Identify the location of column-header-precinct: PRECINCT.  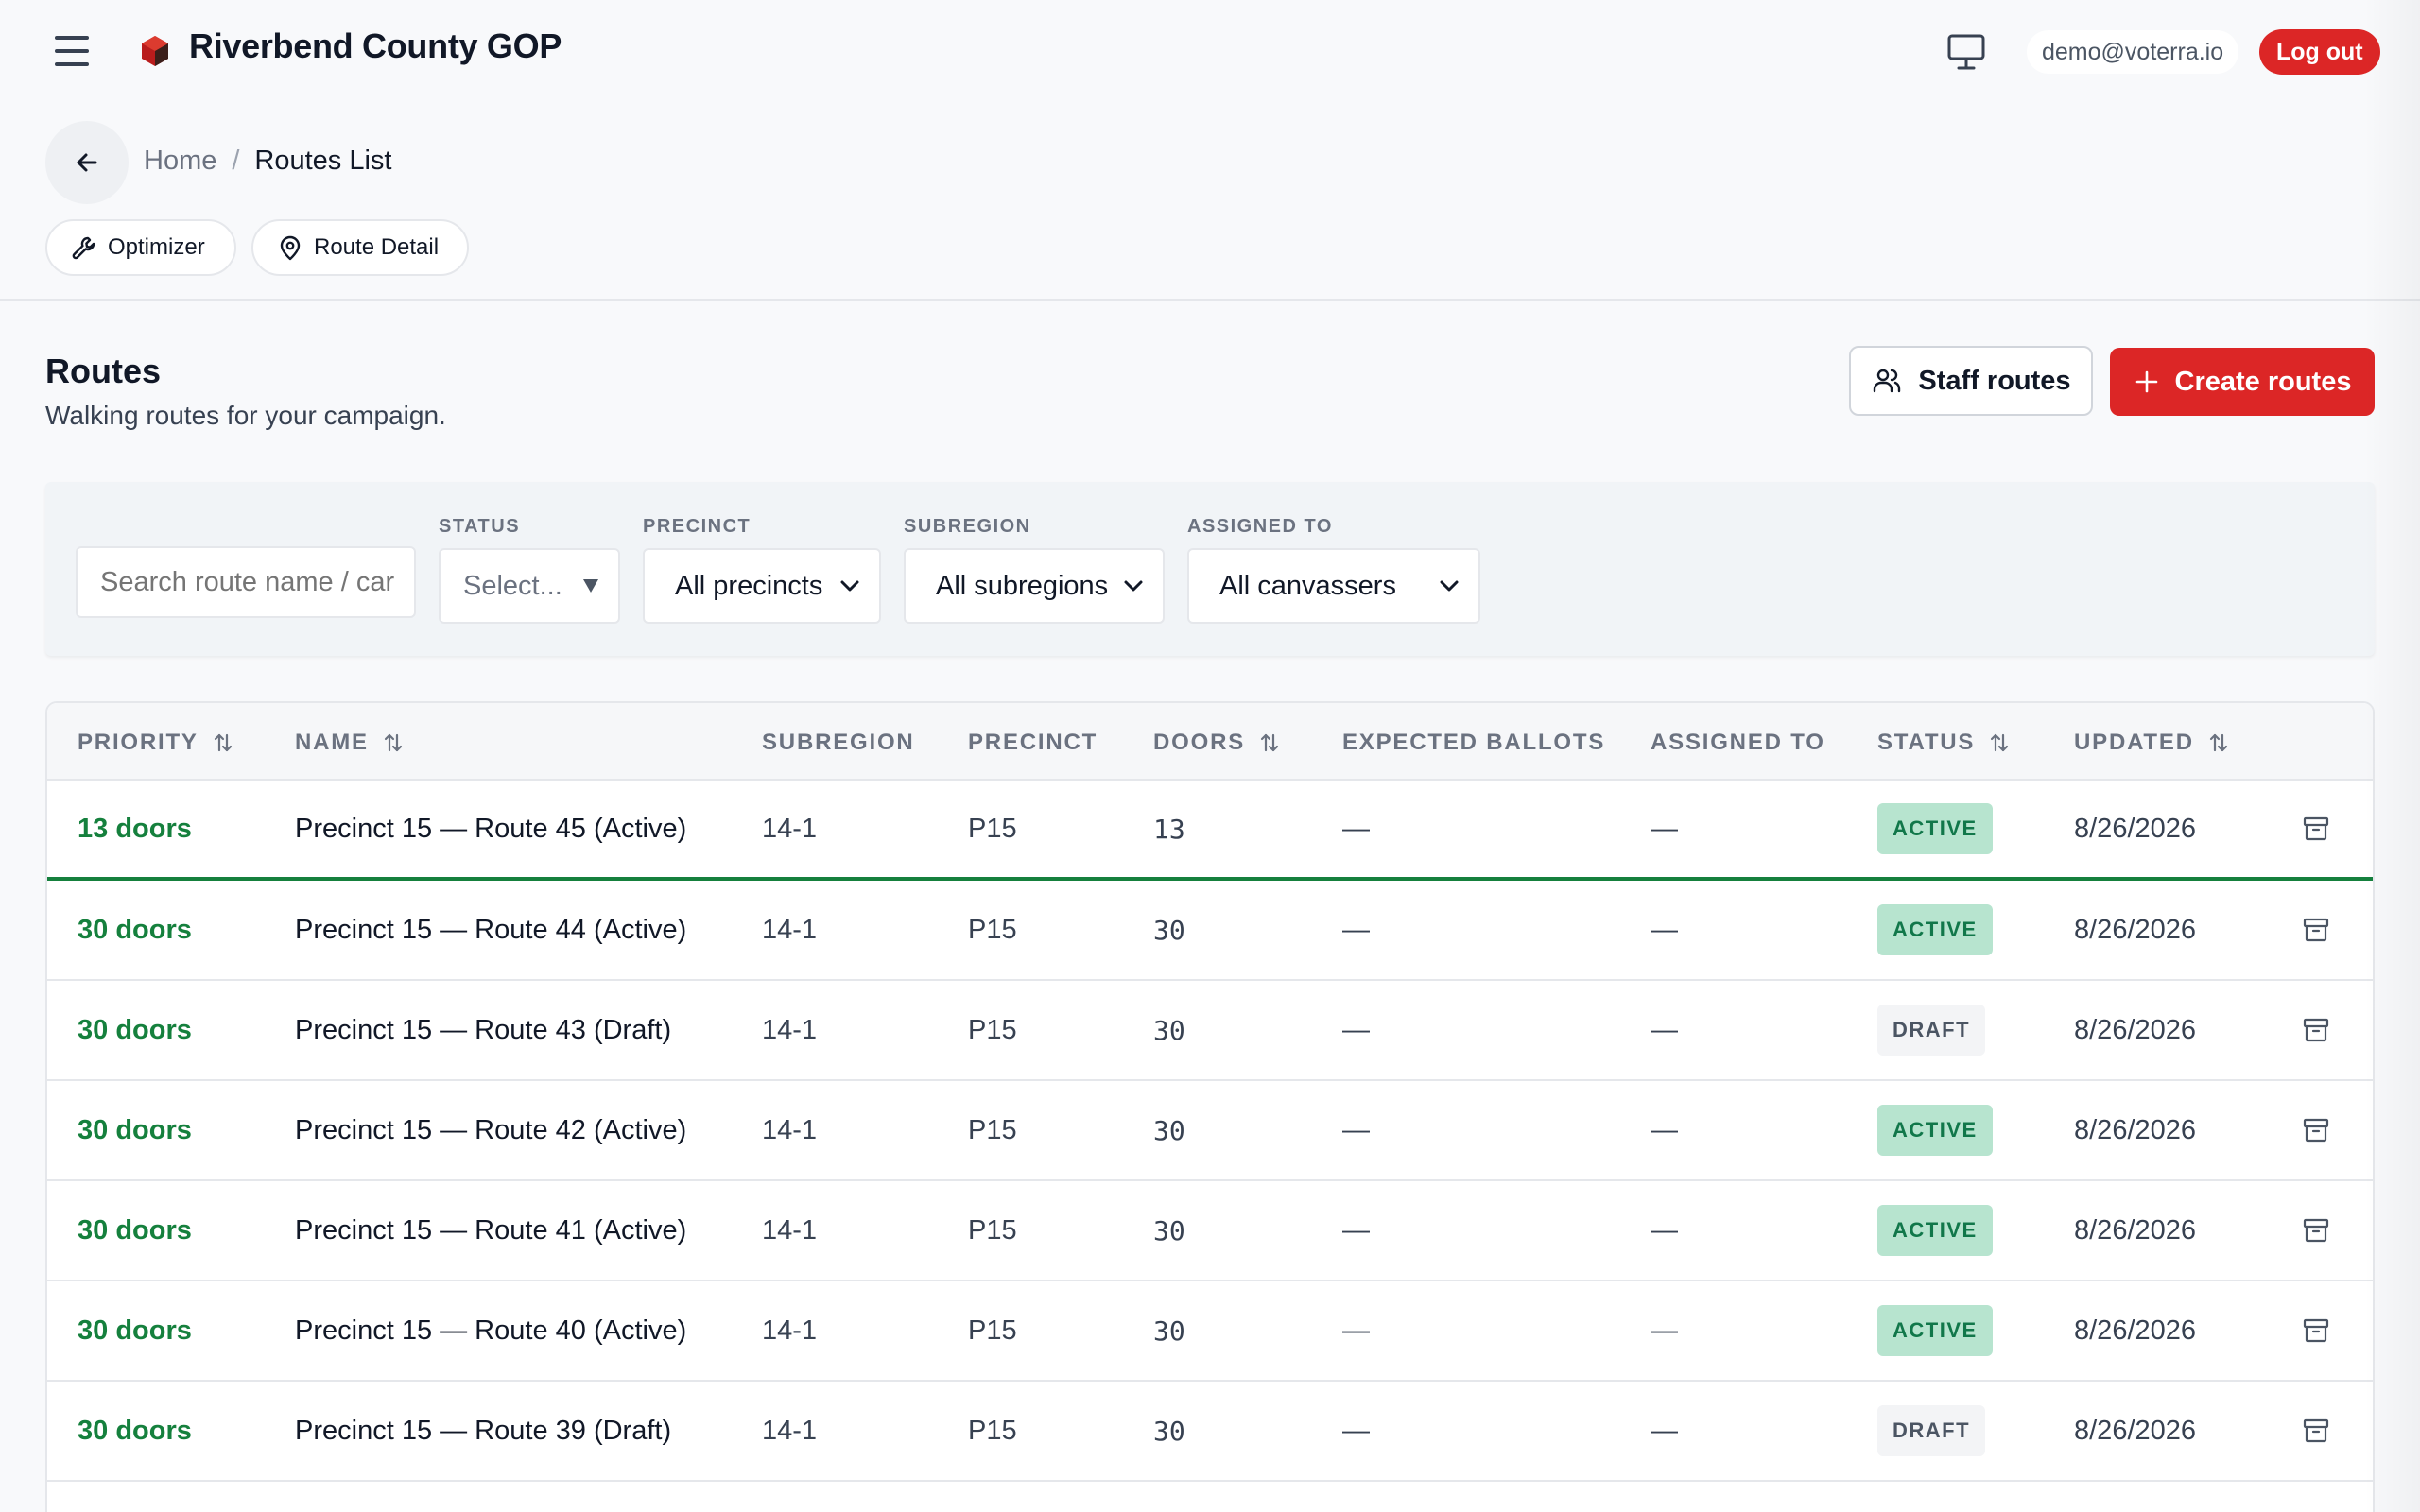
(1033, 742).